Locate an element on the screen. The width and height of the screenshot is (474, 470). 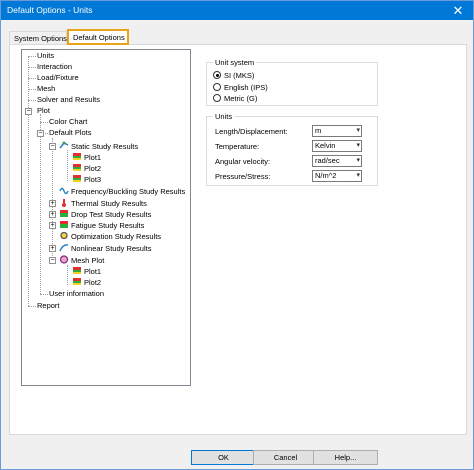
tree-item-color-chart: Color Chart is located at coordinates (68, 122).